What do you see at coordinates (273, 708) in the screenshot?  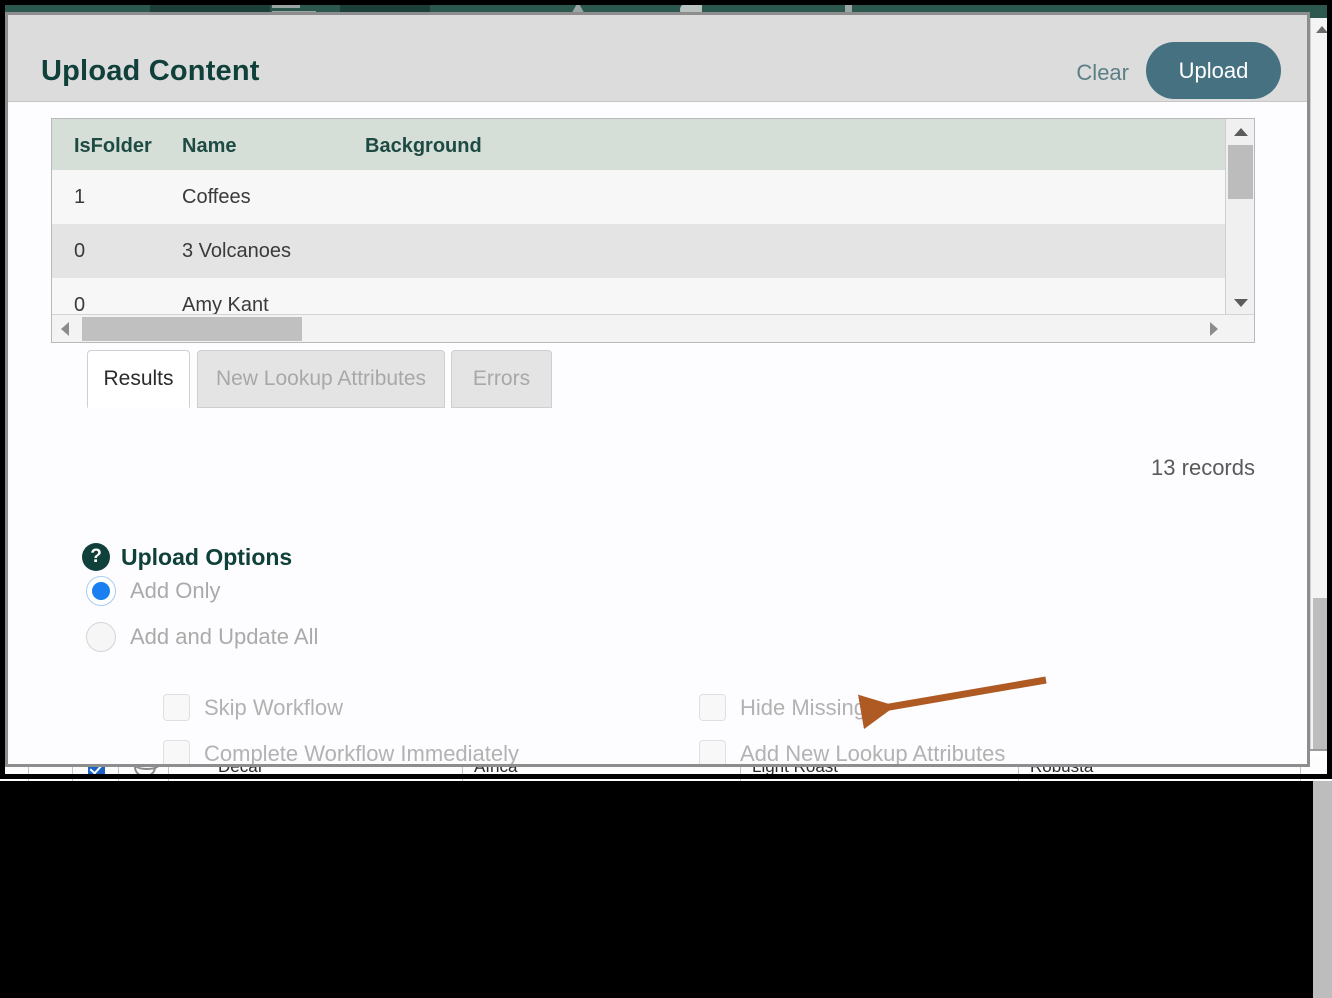 I see `checkbox-label: Skip Workflow` at bounding box center [273, 708].